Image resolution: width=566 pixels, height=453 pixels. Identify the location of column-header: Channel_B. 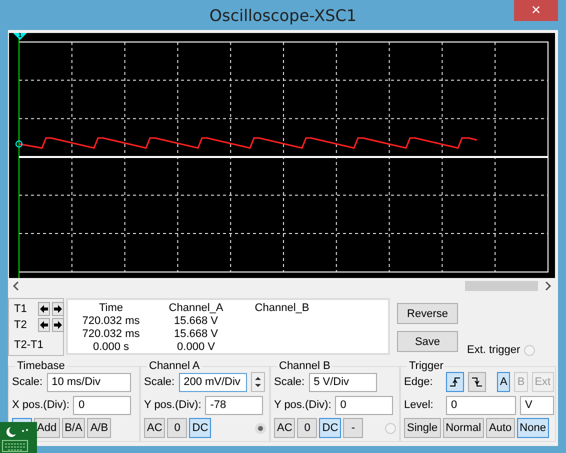
(282, 308).